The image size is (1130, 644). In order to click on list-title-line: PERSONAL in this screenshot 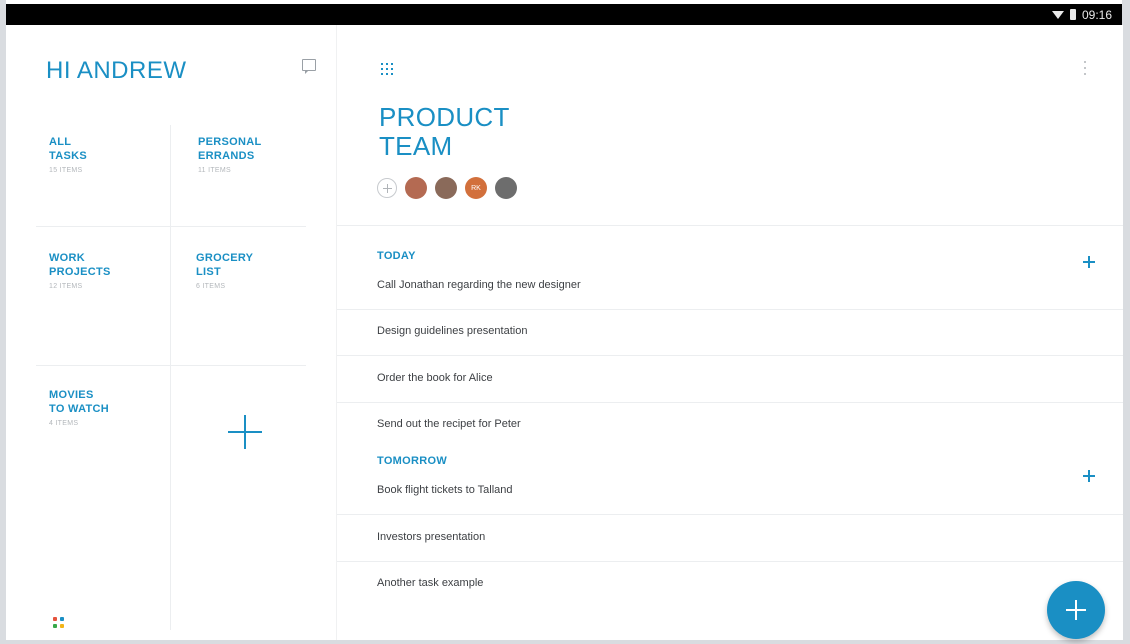, I will do `click(230, 142)`.